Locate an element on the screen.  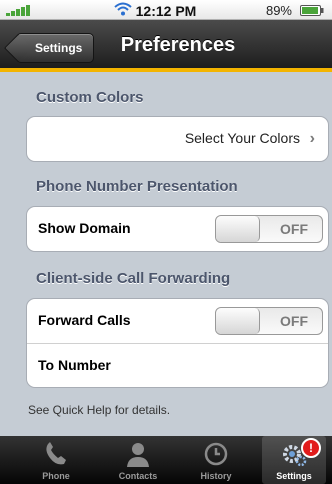
tab-bar: Phone Contacts History ! Settings is located at coordinates (166, 460).